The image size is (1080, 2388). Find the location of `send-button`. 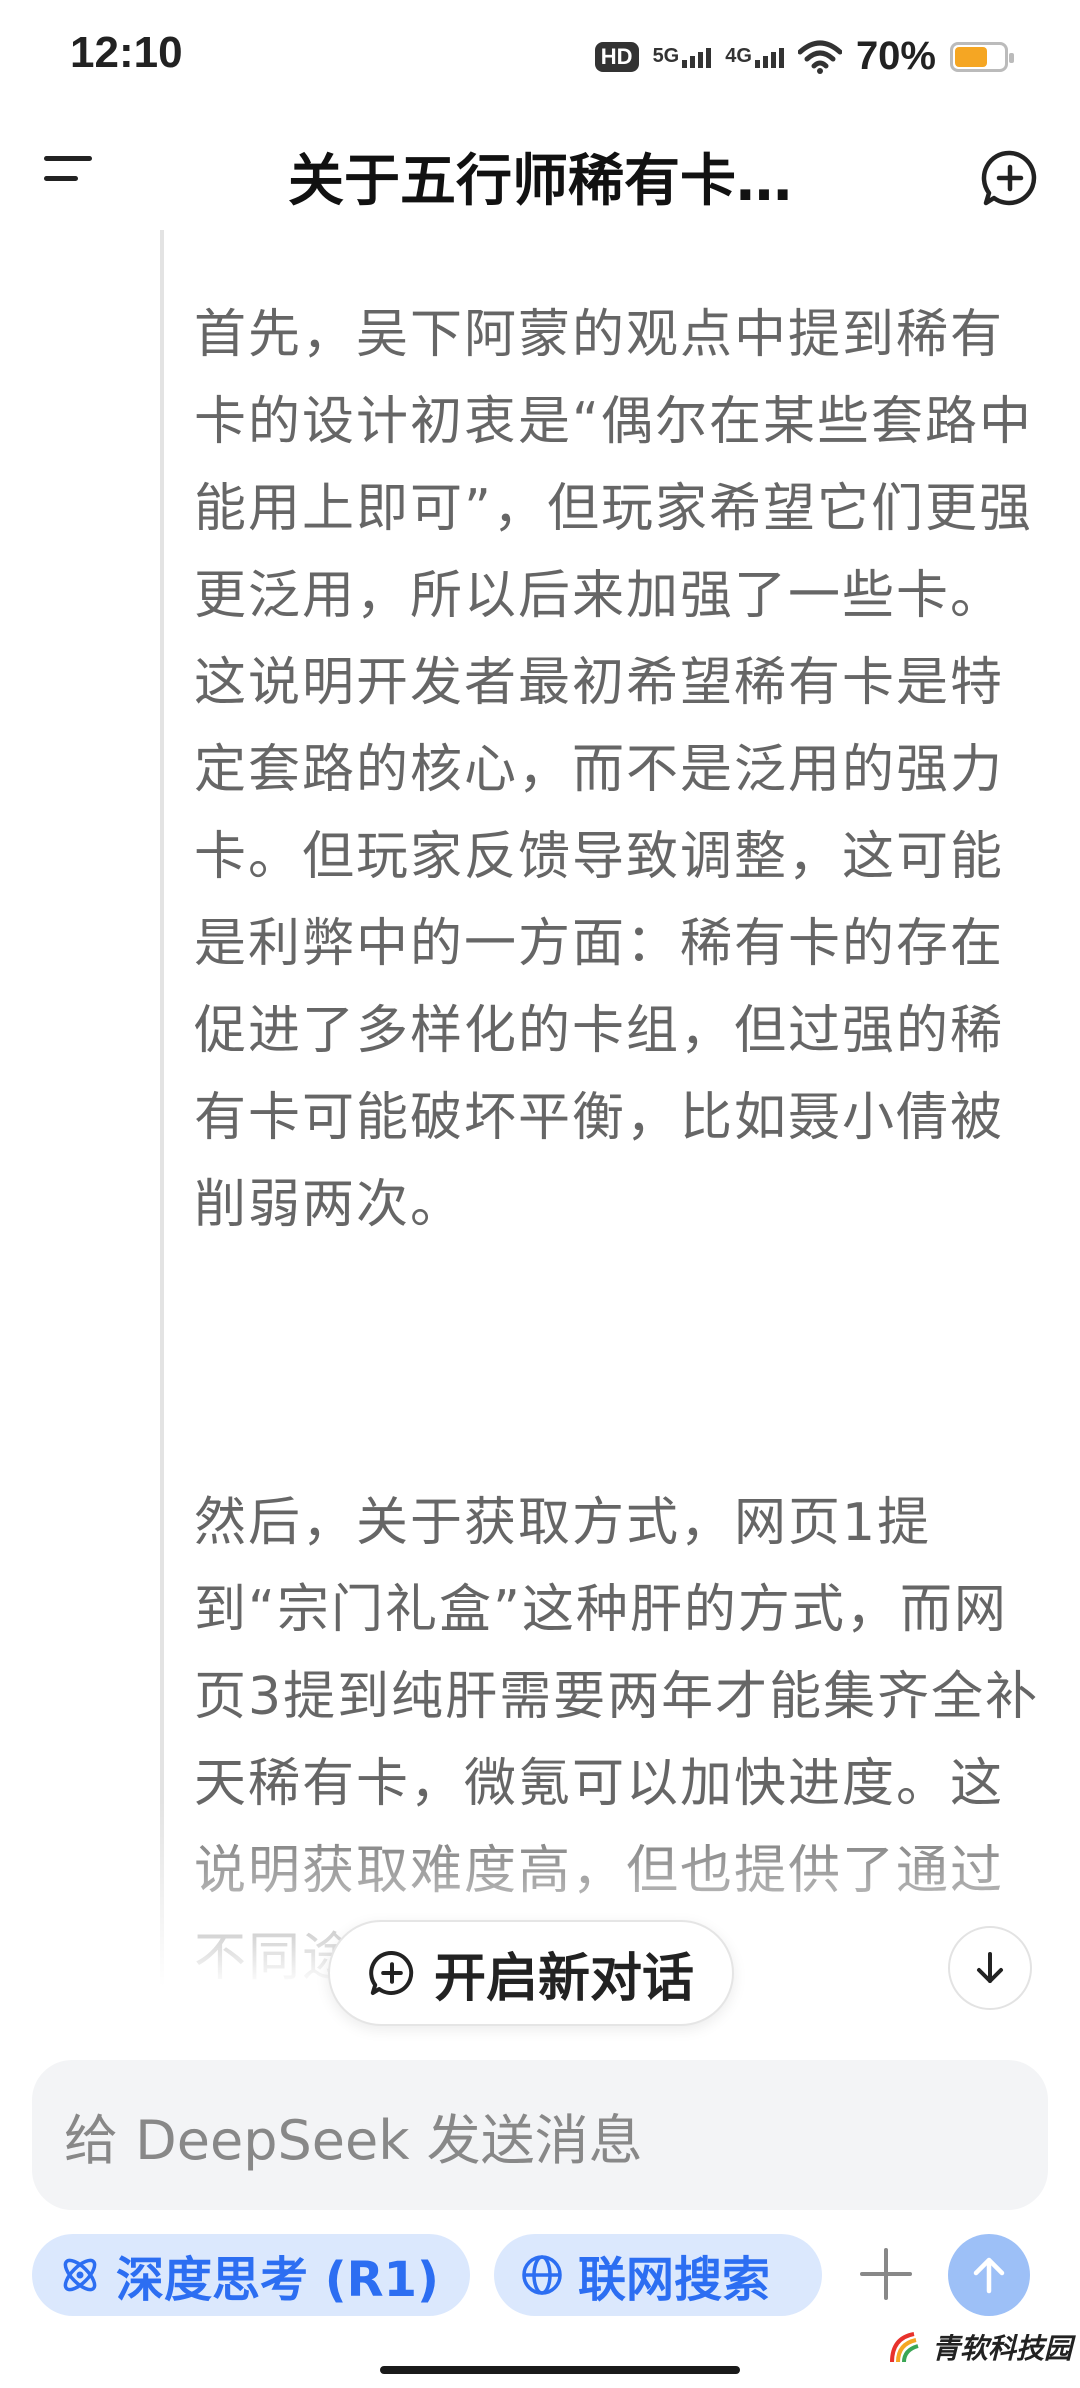

send-button is located at coordinates (989, 2275).